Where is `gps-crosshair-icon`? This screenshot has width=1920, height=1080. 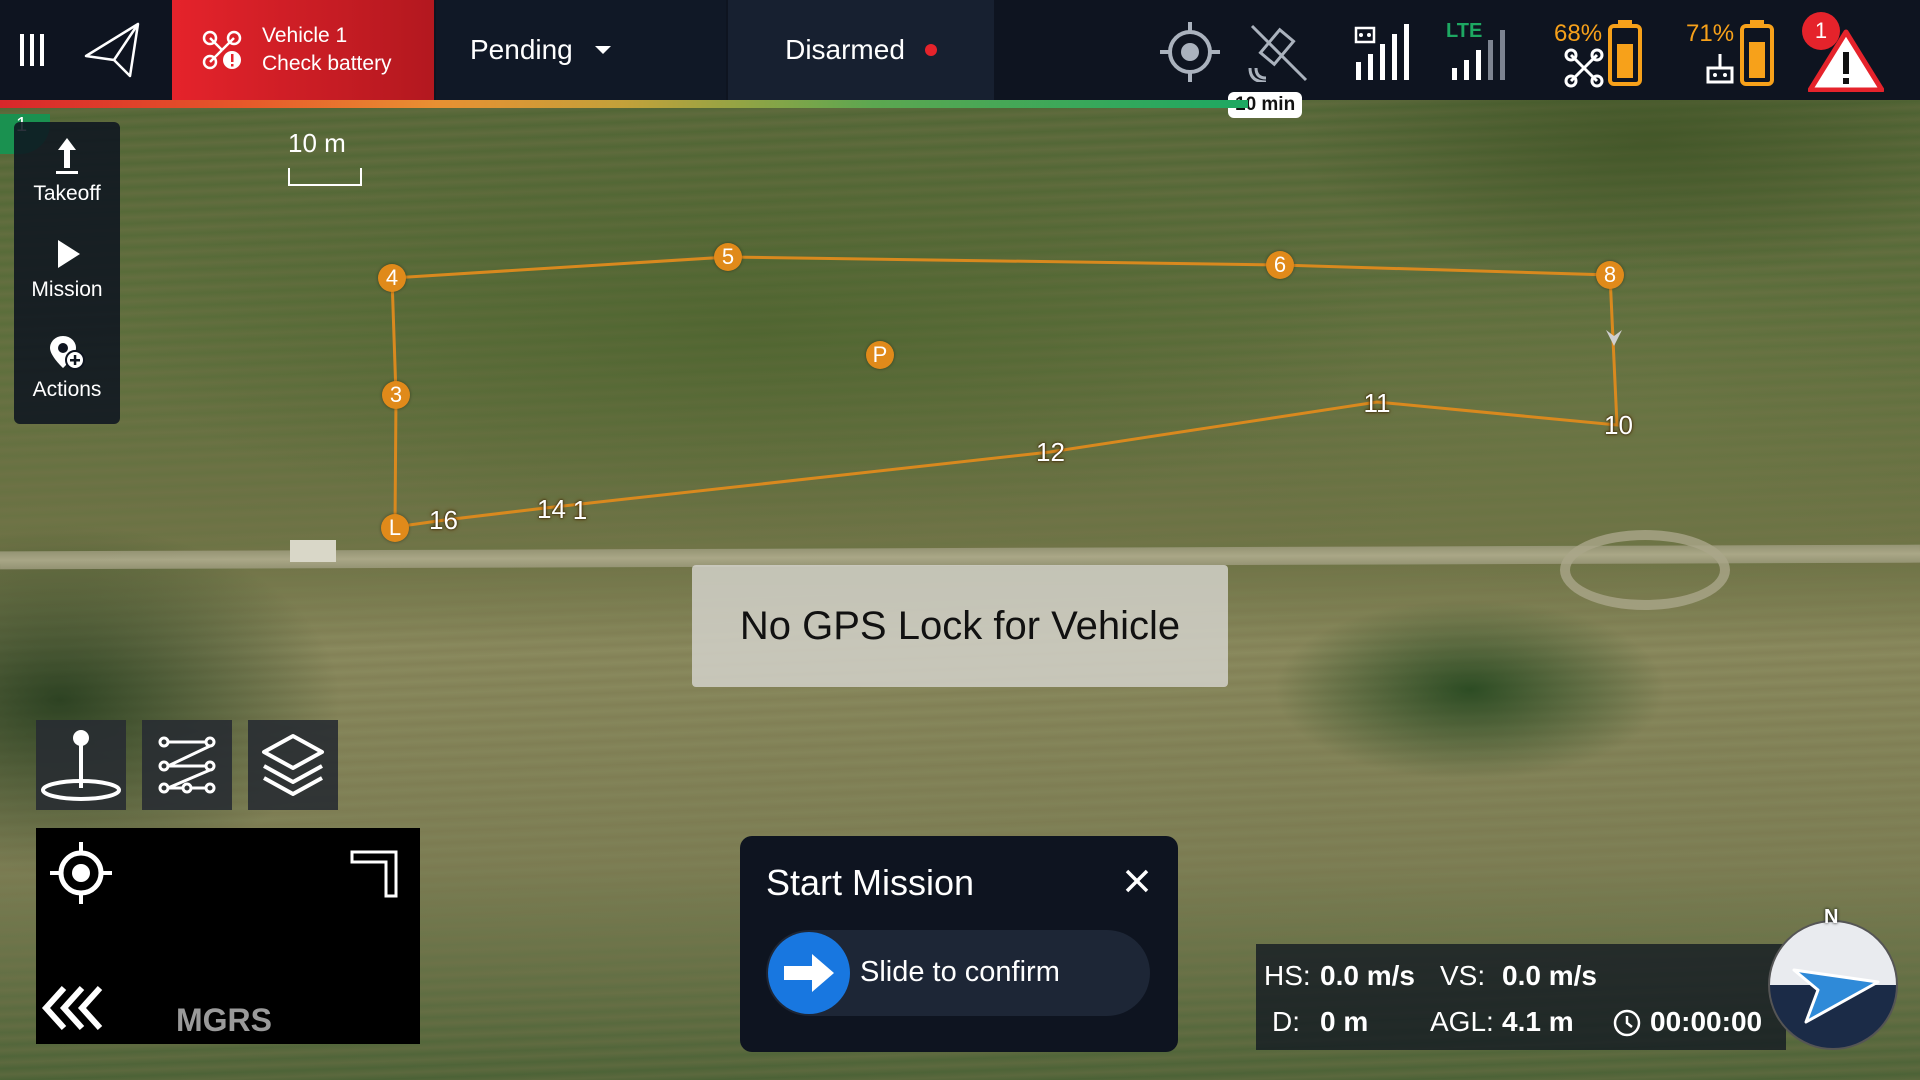
gps-crosshair-icon is located at coordinates (1190, 52).